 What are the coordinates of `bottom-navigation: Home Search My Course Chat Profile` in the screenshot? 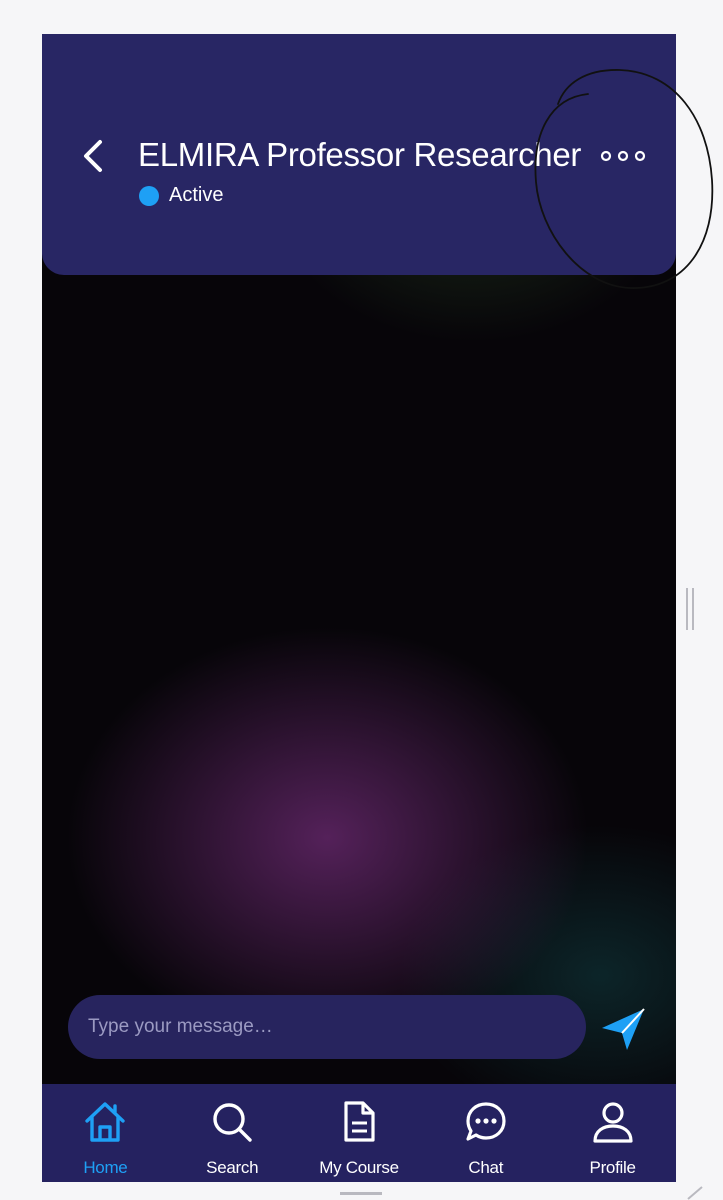 It's located at (359, 1133).